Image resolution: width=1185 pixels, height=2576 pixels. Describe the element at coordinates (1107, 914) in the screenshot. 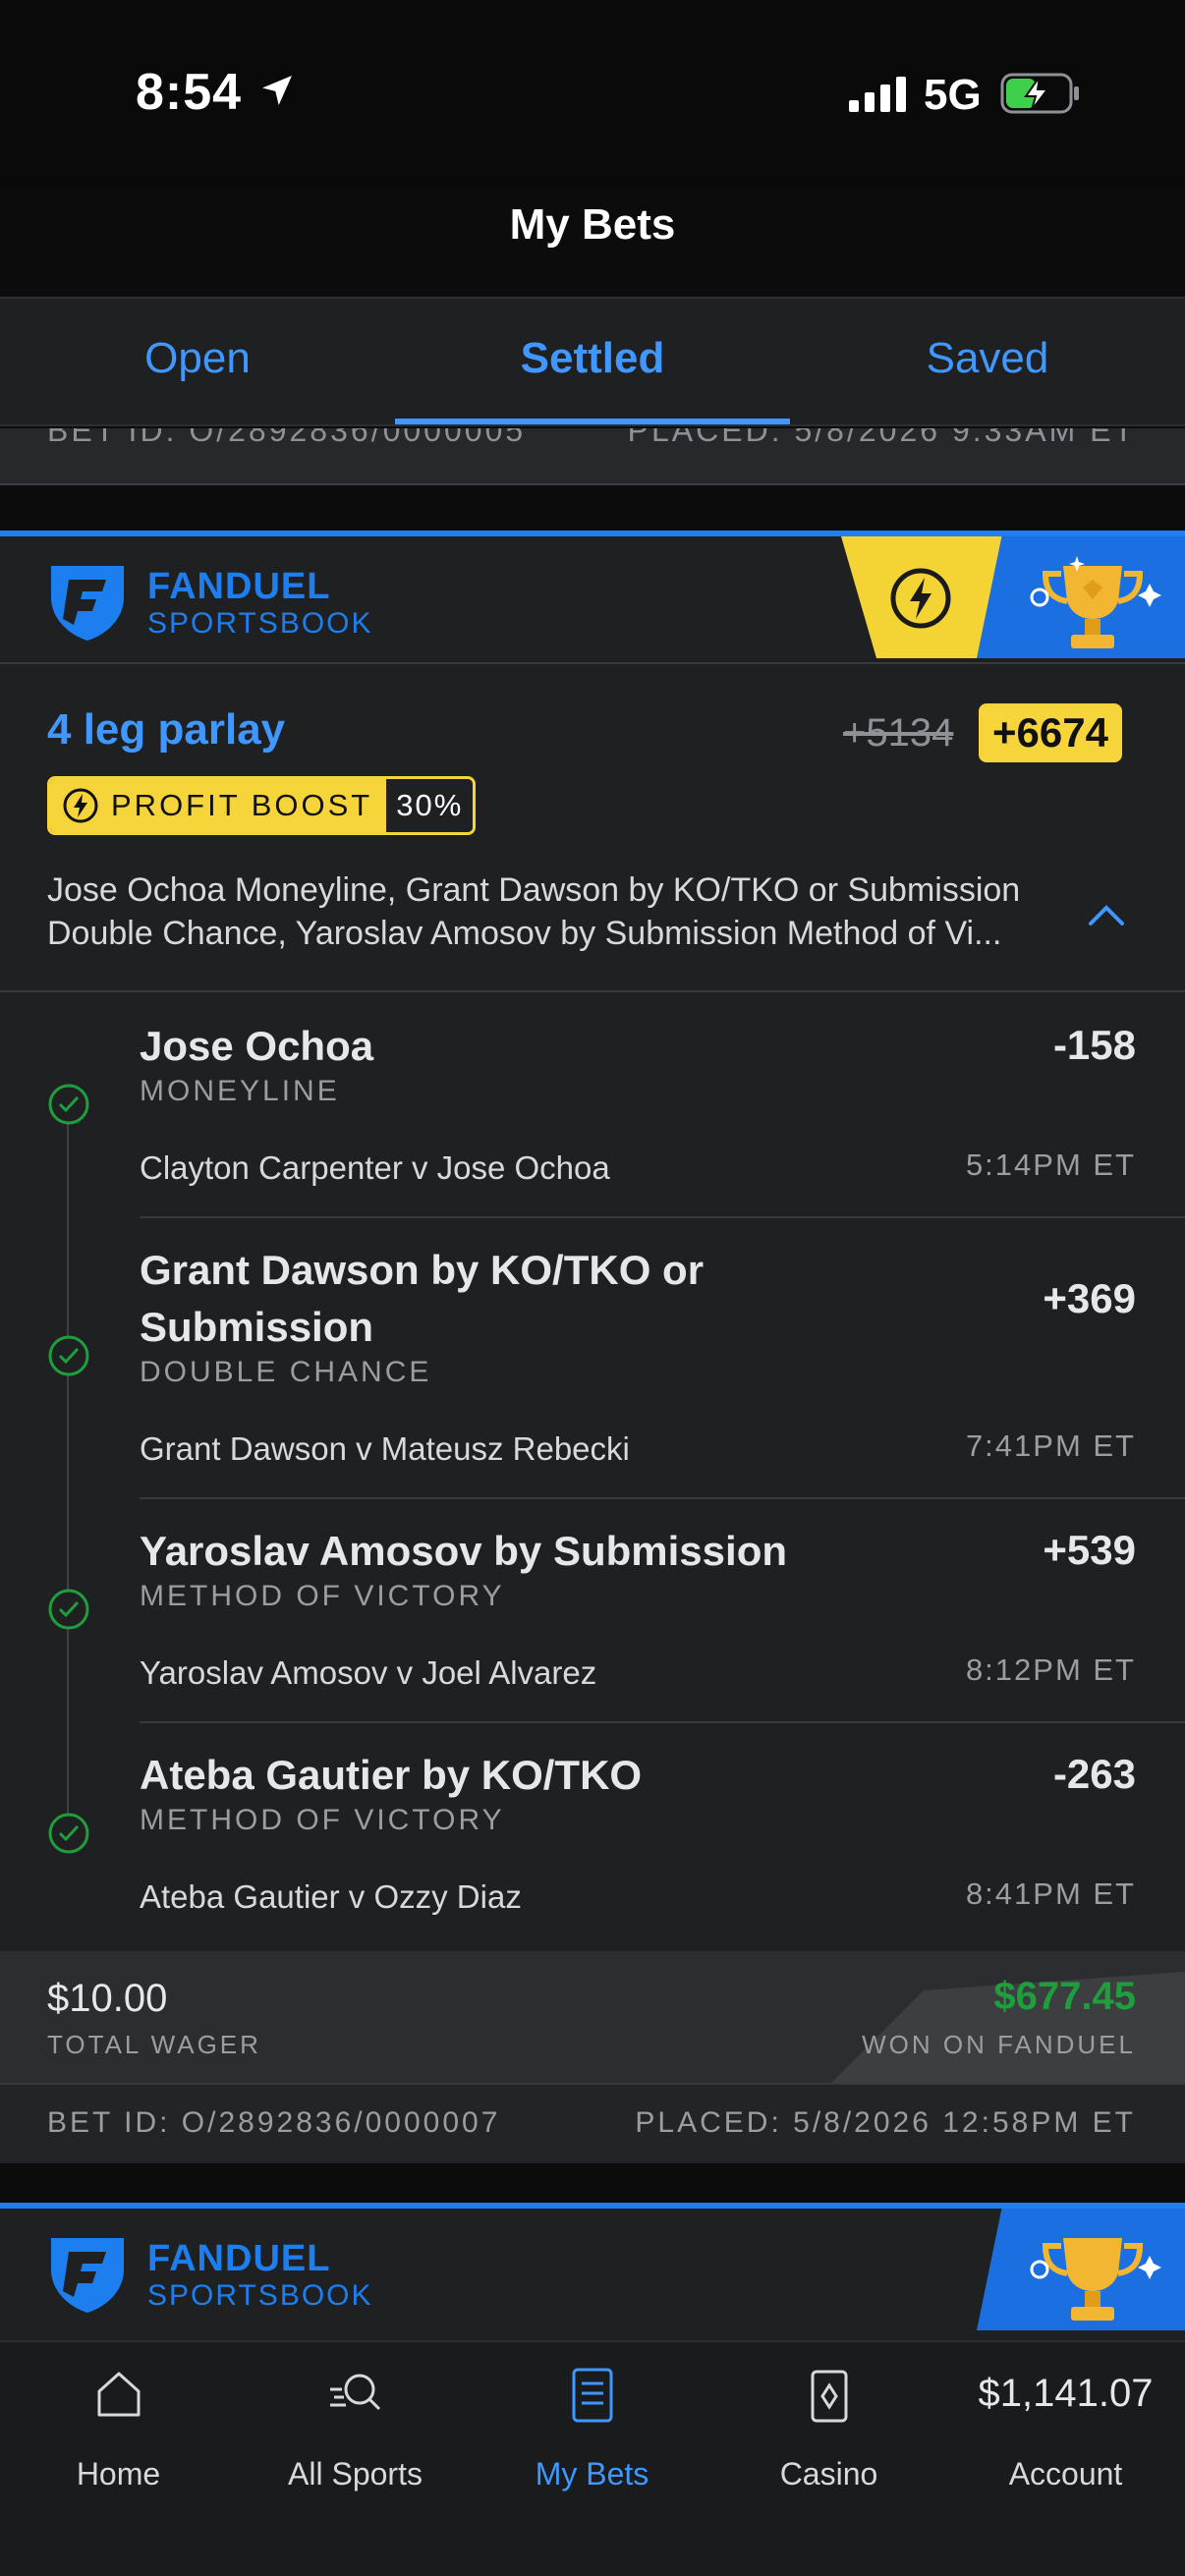

I see `chevron-up-icon` at that location.